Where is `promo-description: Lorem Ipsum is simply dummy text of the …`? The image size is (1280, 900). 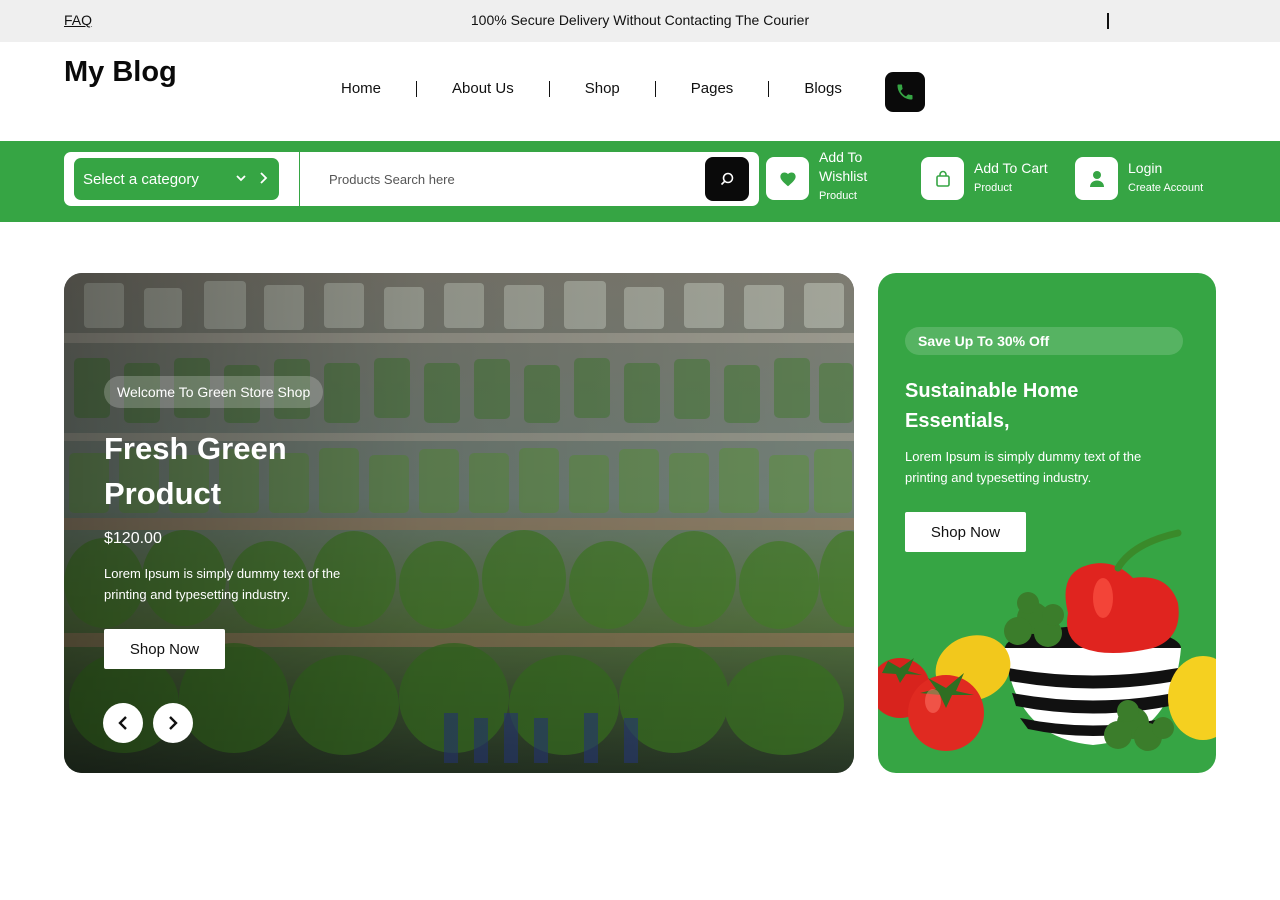 promo-description: Lorem Ipsum is simply dummy text of the … is located at coordinates (1023, 467).